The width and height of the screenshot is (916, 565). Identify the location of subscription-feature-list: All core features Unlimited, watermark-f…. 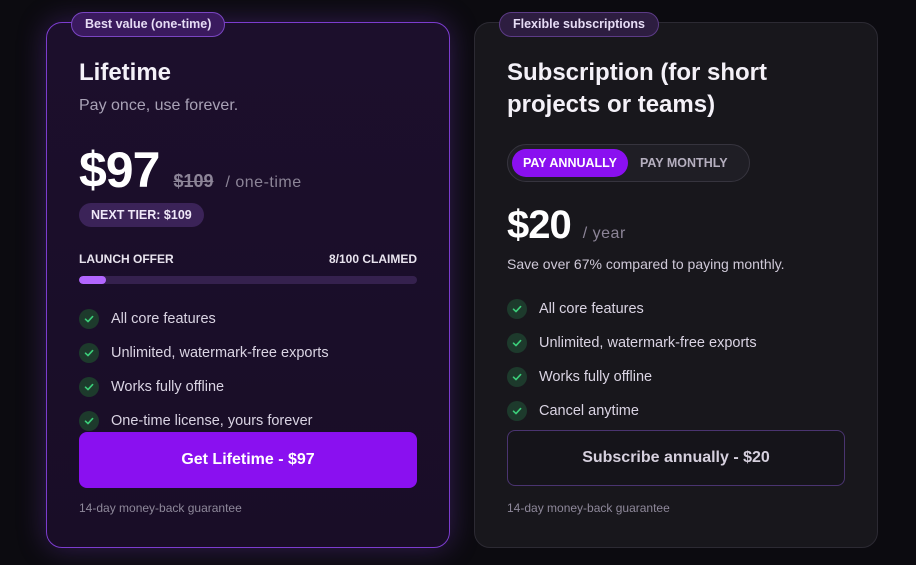
(632, 360).